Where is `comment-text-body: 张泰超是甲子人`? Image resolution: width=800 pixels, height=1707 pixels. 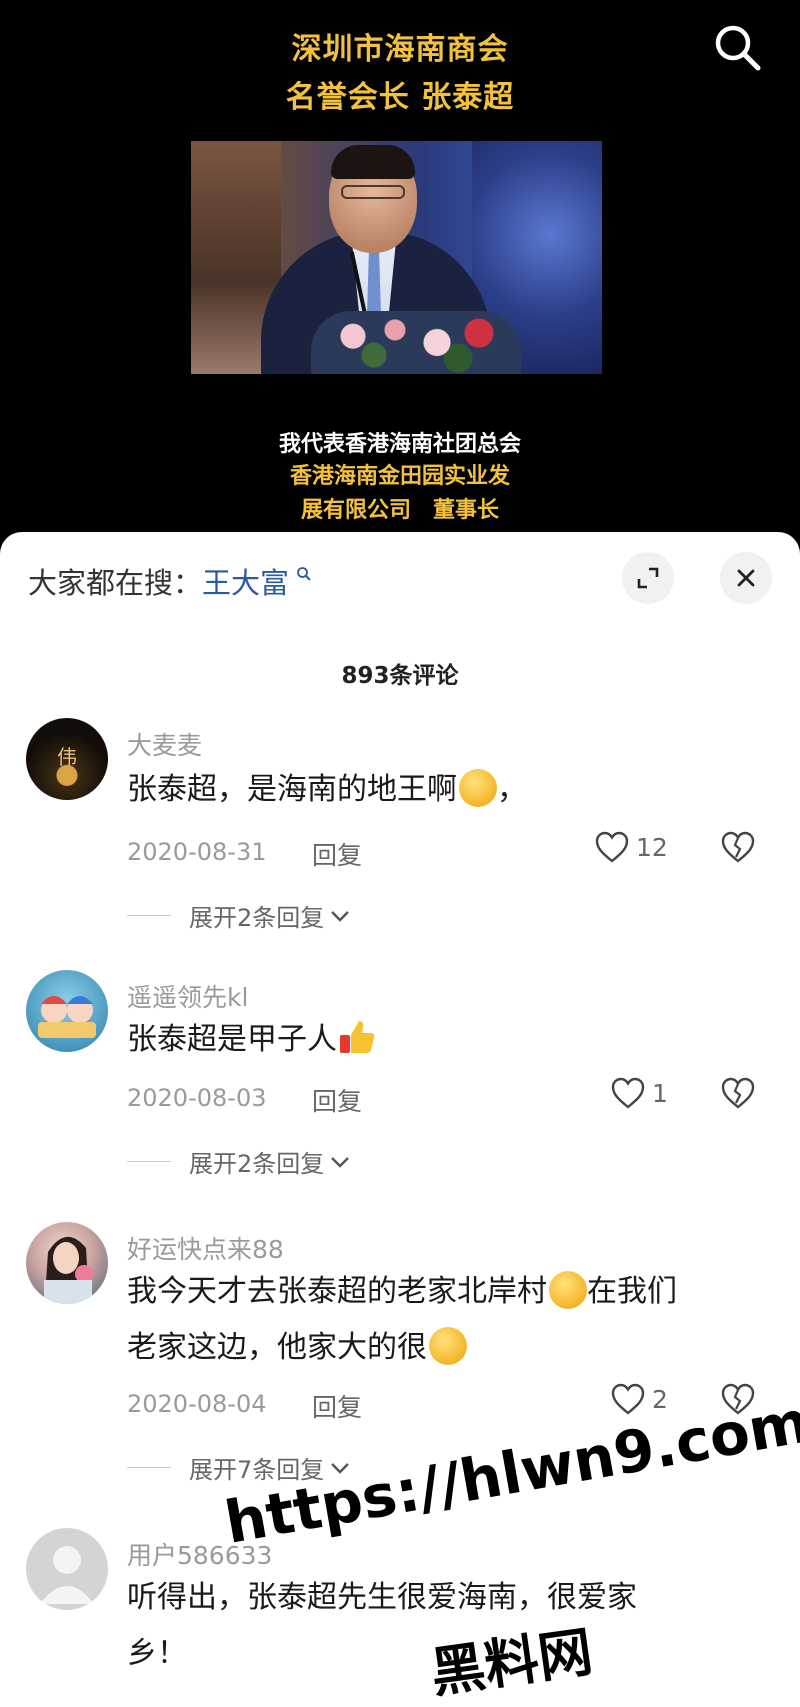 comment-text-body: 张泰超是甲子人 is located at coordinates (232, 1039).